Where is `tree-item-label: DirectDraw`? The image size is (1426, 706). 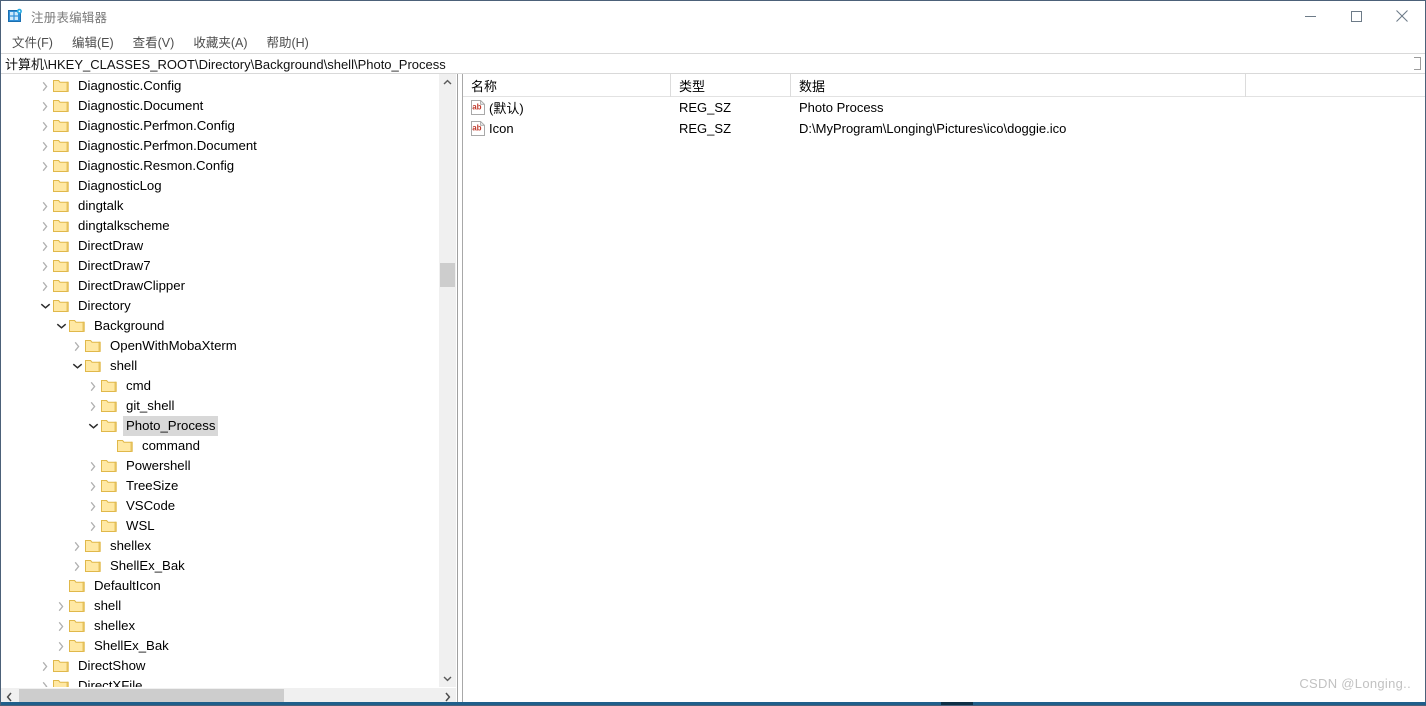 tree-item-label: DirectDraw is located at coordinates (111, 245).